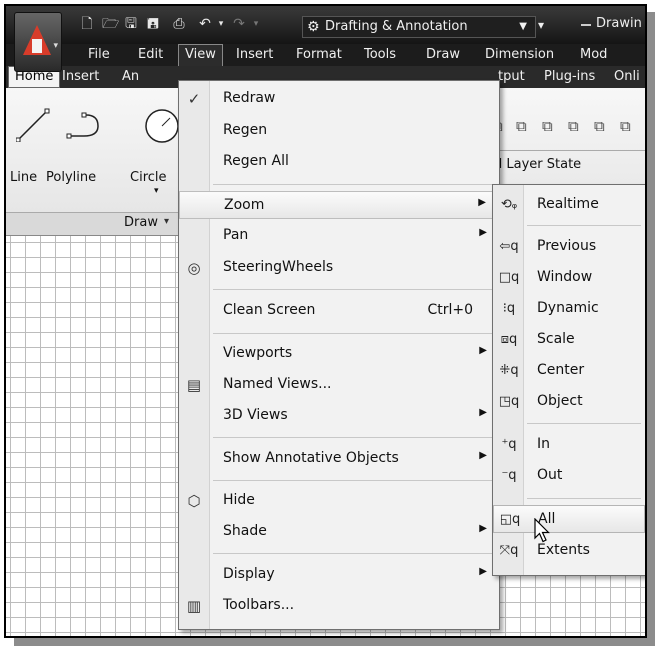 This screenshot has height=651, width=659. Describe the element at coordinates (619, 23) in the screenshot. I see `document-title: Drawin` at that location.